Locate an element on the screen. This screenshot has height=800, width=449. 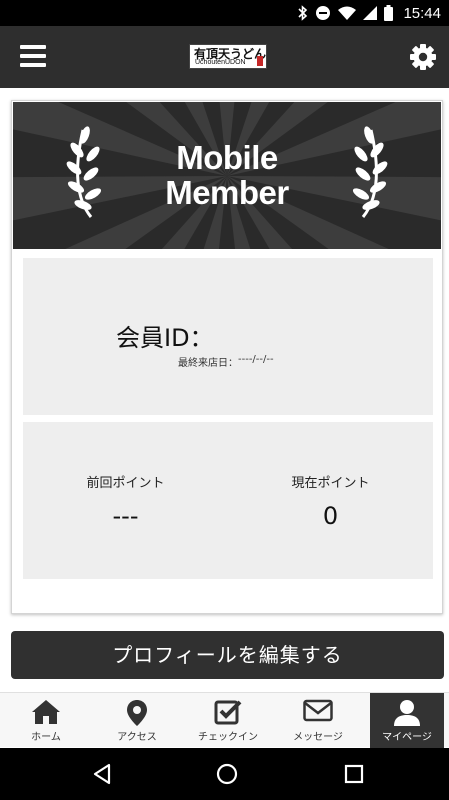
brand-logo: 有頂天うどん UchoutenUDON is located at coordinates (228, 56).